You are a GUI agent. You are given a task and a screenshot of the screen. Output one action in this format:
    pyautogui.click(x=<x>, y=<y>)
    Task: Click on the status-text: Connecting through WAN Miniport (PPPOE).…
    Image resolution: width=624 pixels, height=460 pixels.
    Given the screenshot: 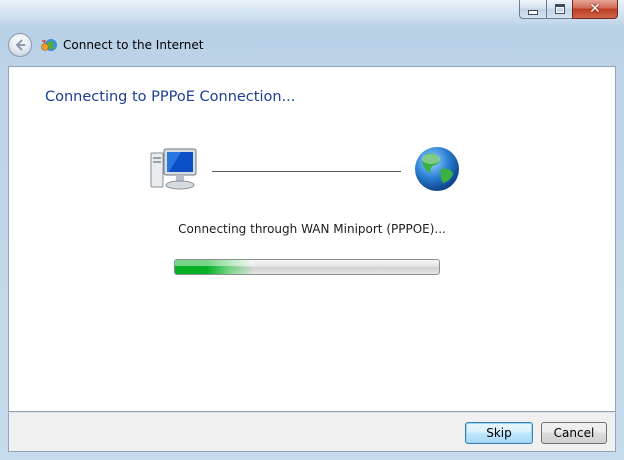 What is the action you would take?
    pyautogui.click(x=312, y=229)
    